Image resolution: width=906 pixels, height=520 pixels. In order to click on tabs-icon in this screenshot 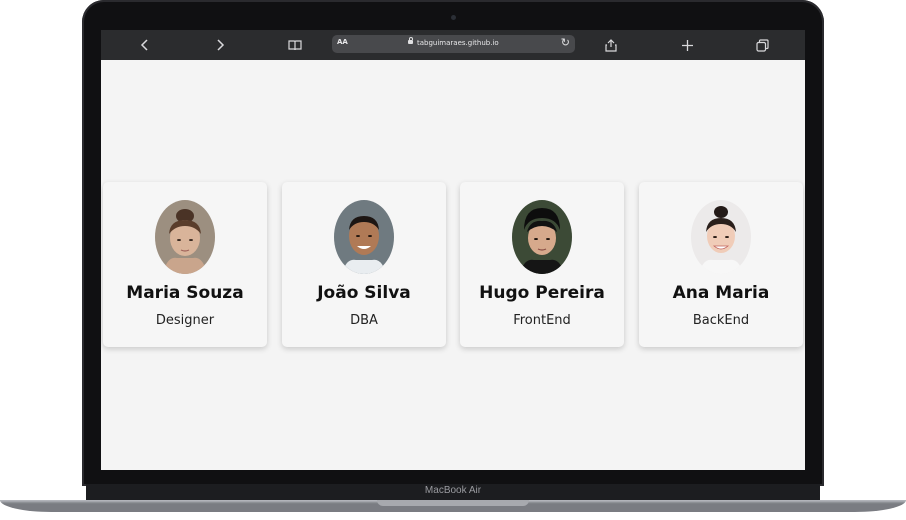, I will do `click(762, 45)`.